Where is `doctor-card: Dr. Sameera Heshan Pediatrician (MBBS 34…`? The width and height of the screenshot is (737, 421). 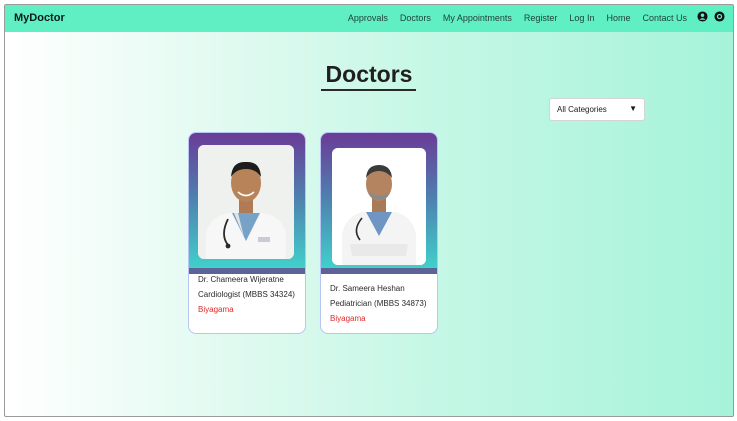 doctor-card: Dr. Sameera Heshan Pediatrician (MBBS 34… is located at coordinates (379, 233).